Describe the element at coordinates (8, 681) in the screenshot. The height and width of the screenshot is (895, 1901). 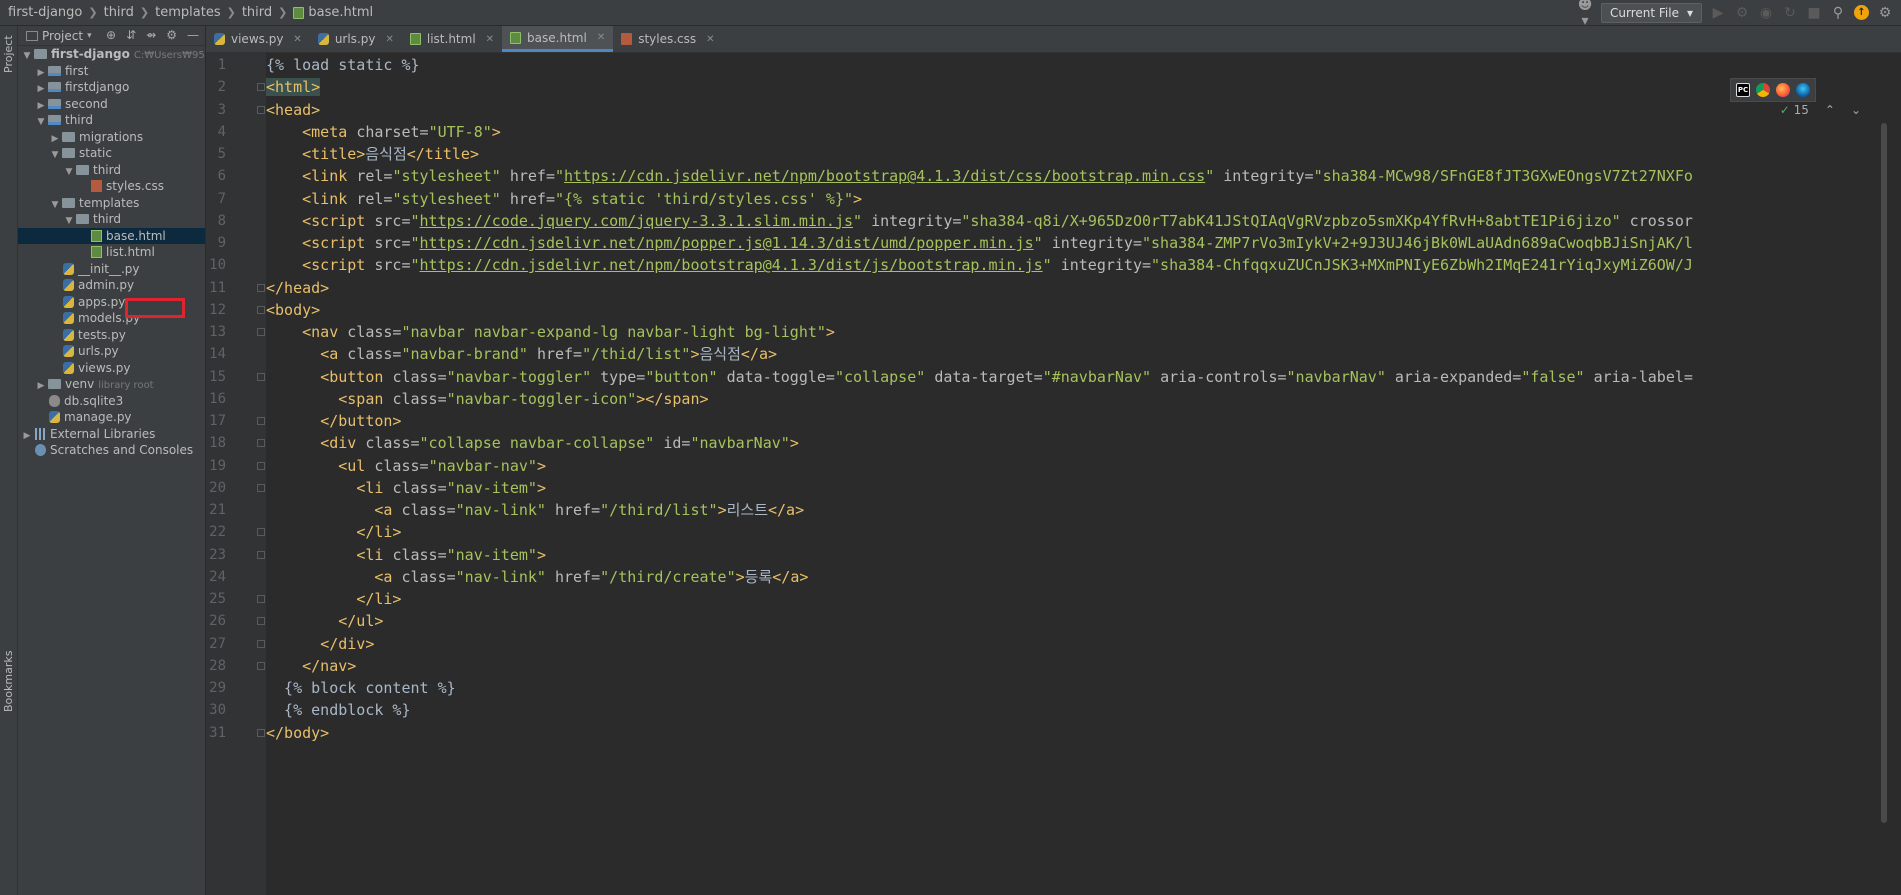
I see `bookmarks-tool-tab: Bookmarks` at that location.